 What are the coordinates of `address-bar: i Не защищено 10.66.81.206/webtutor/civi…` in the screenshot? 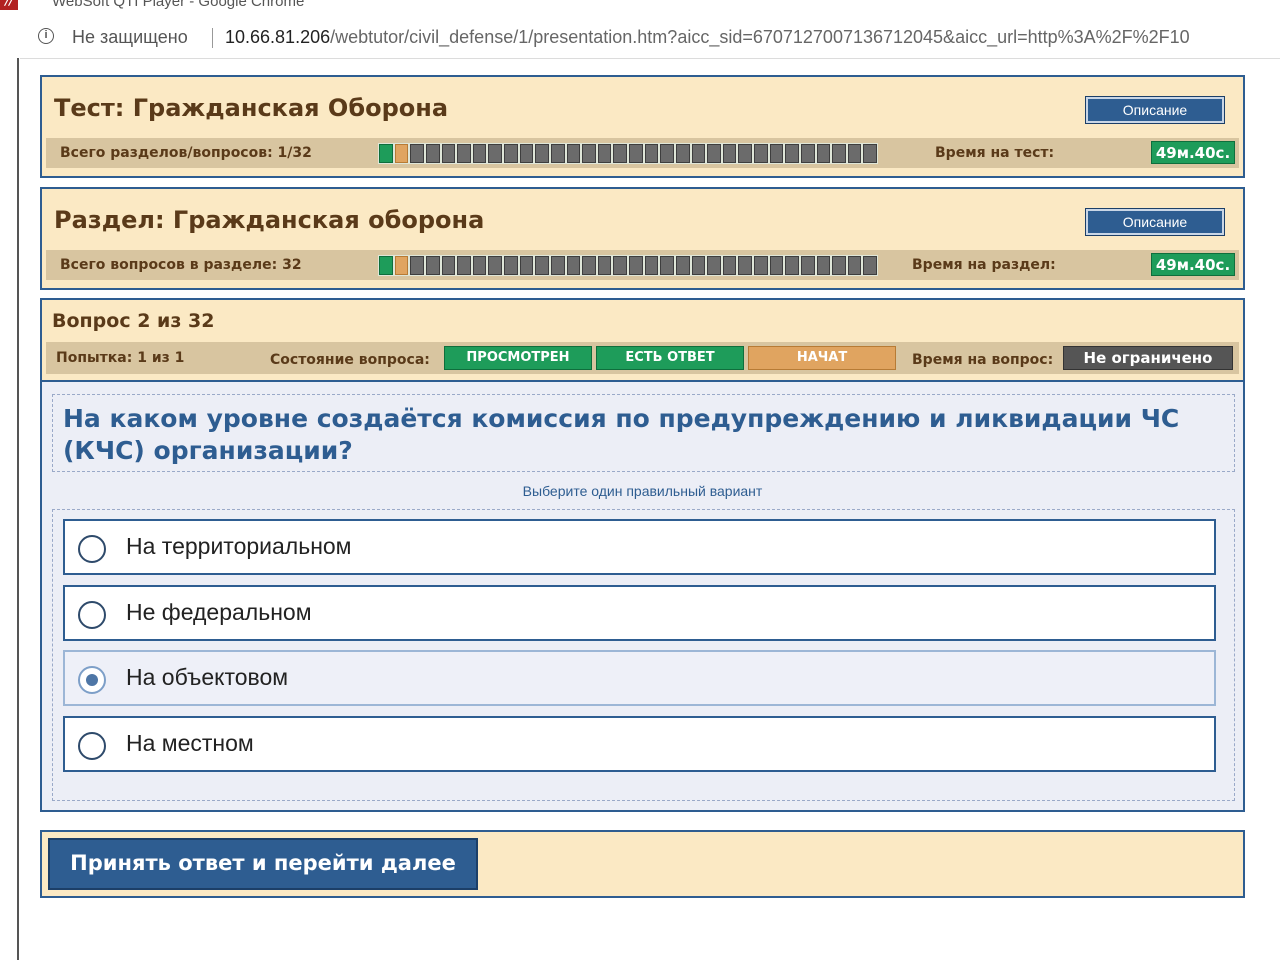 It's located at (650, 38).